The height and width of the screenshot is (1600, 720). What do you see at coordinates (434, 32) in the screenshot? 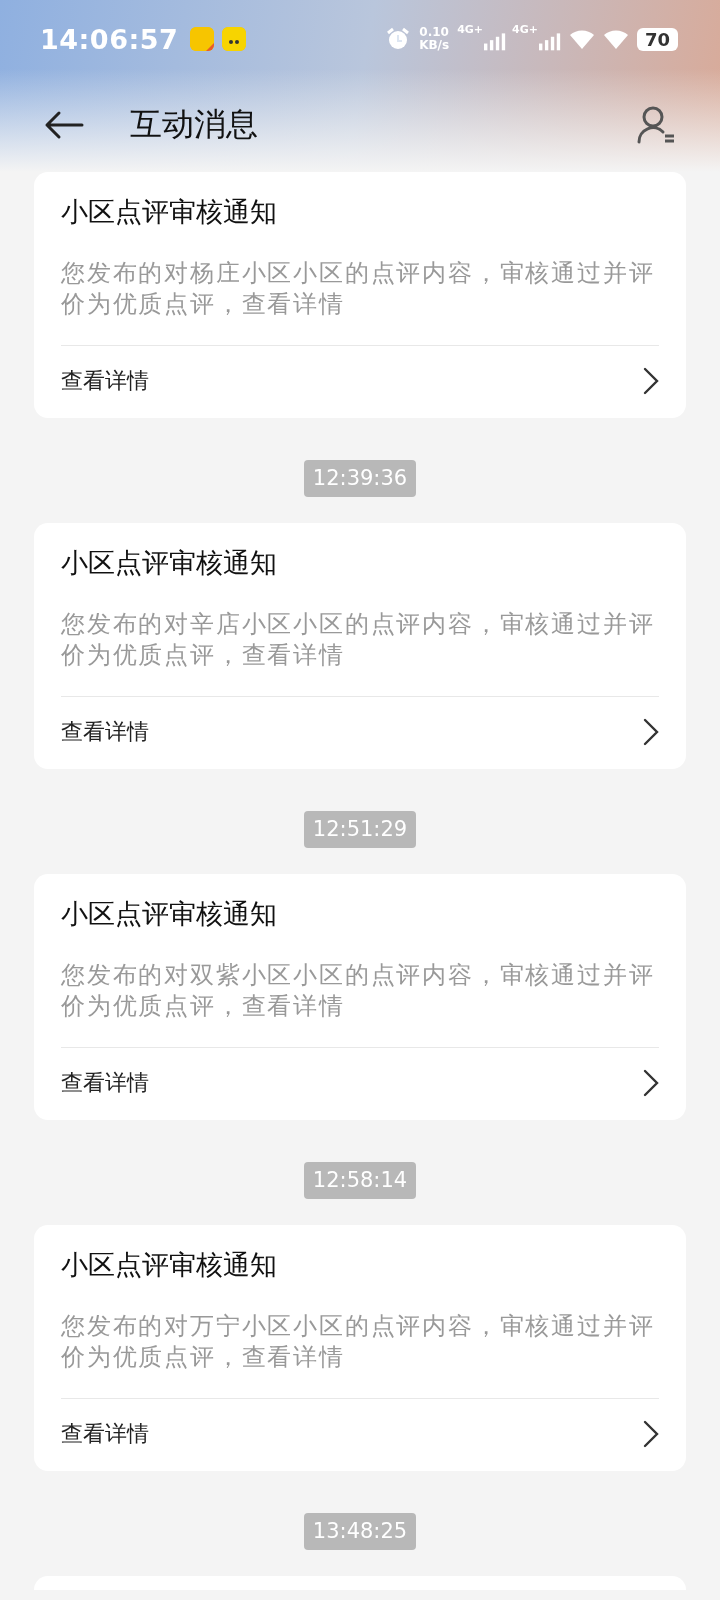
I see `net-speed: 0.10` at bounding box center [434, 32].